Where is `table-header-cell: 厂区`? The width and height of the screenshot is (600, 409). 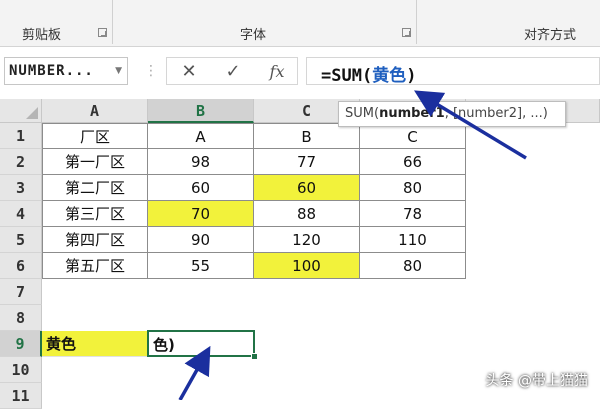 table-header-cell: 厂区 is located at coordinates (95, 136).